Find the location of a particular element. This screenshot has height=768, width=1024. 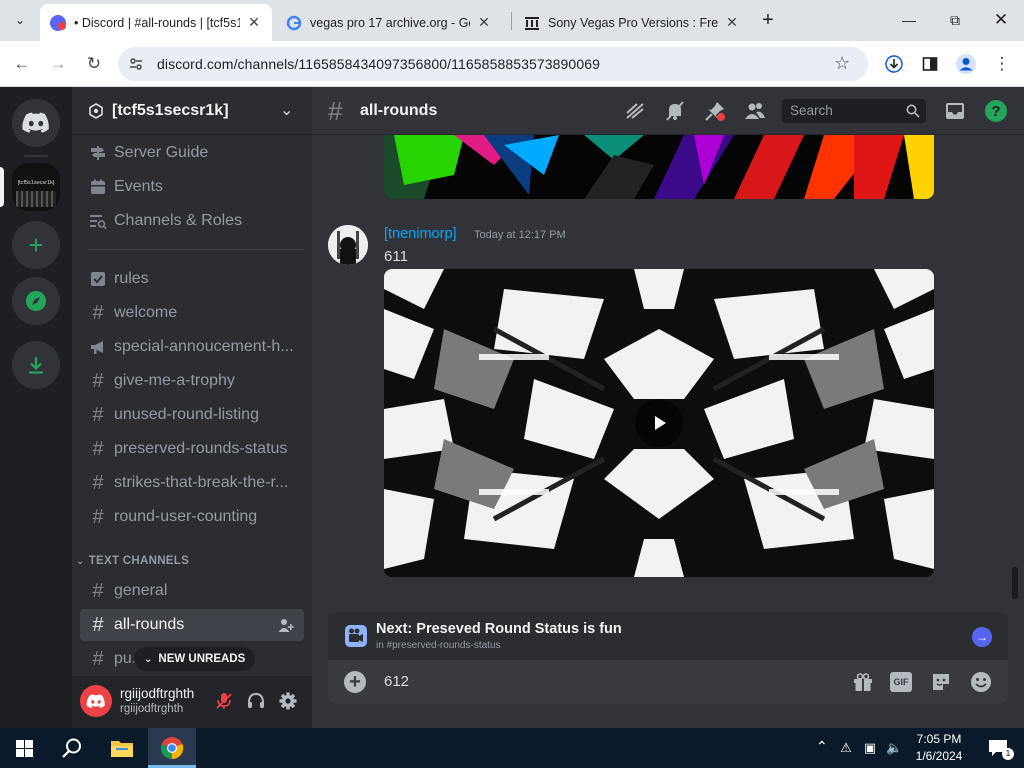

gift-icon is located at coordinates (863, 682).